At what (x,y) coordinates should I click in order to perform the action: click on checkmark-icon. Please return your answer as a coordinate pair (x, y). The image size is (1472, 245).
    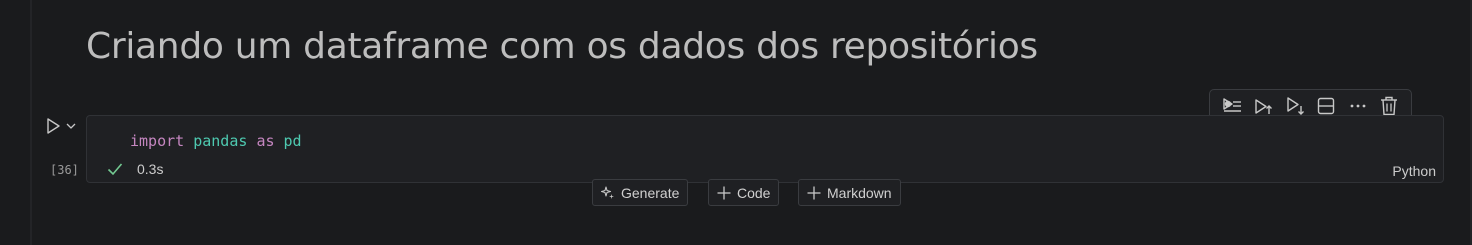
    Looking at the image, I should click on (115, 169).